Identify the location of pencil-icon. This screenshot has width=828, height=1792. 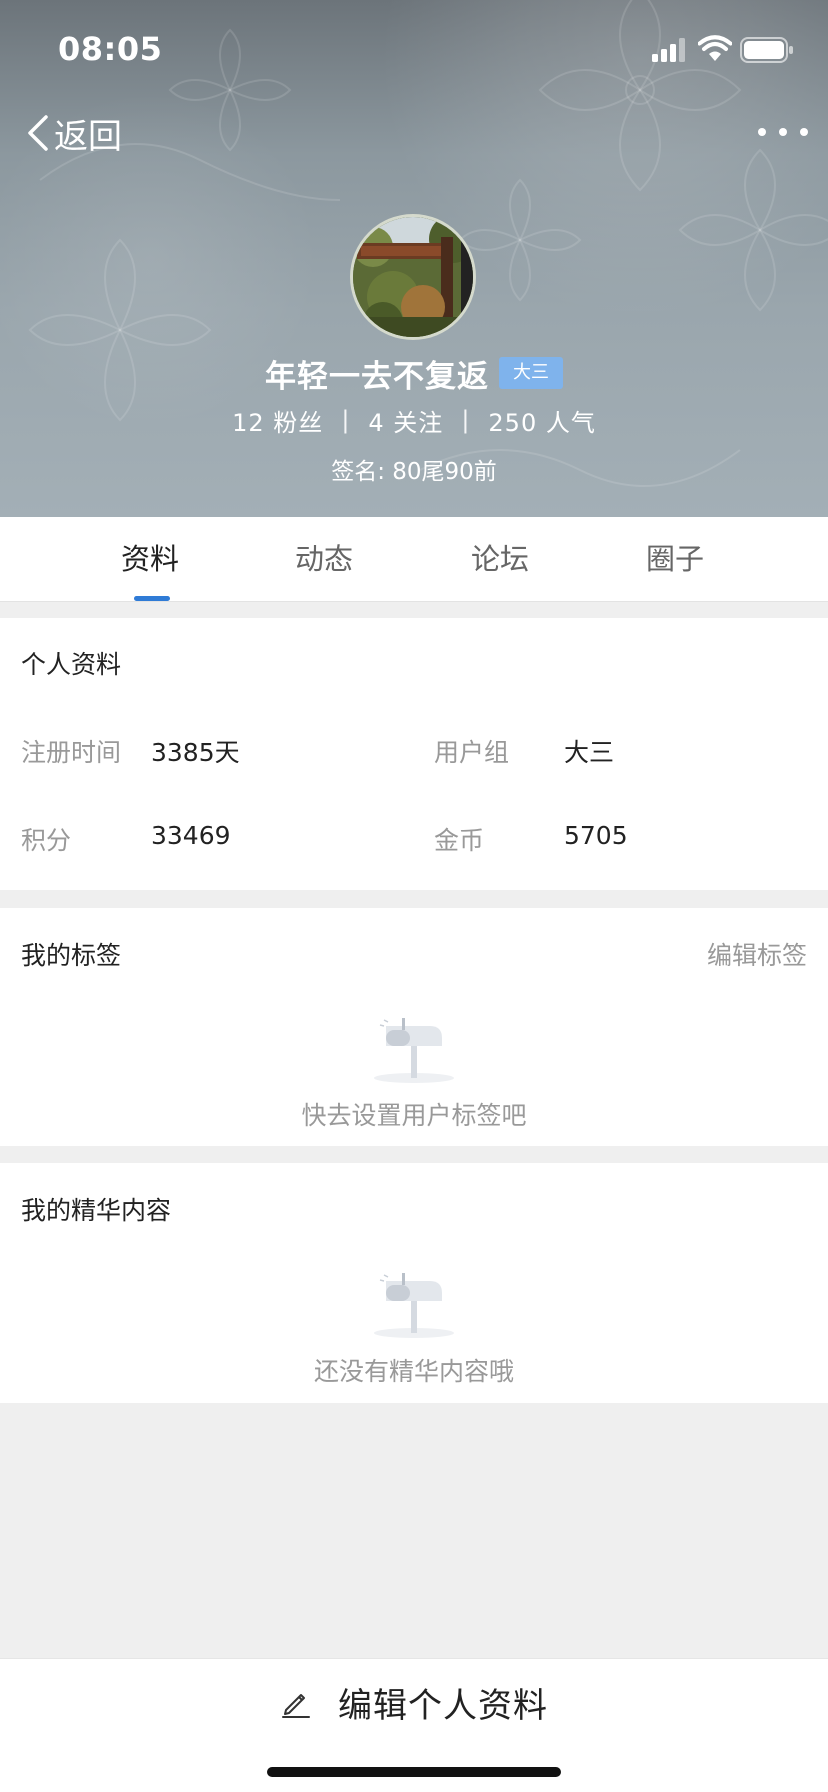
(296, 1706).